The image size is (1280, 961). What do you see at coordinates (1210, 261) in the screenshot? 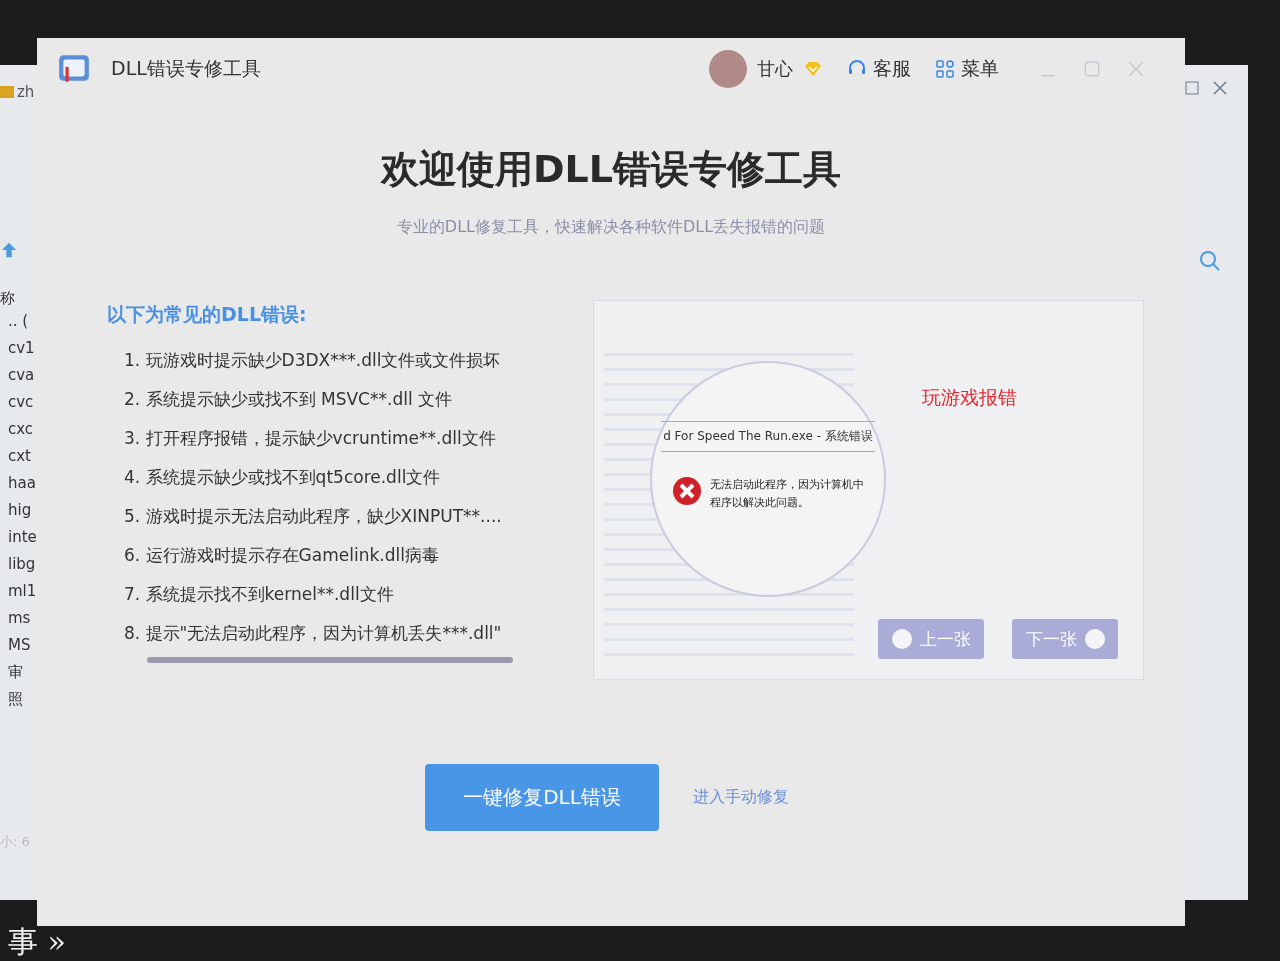
I see `search-icon` at bounding box center [1210, 261].